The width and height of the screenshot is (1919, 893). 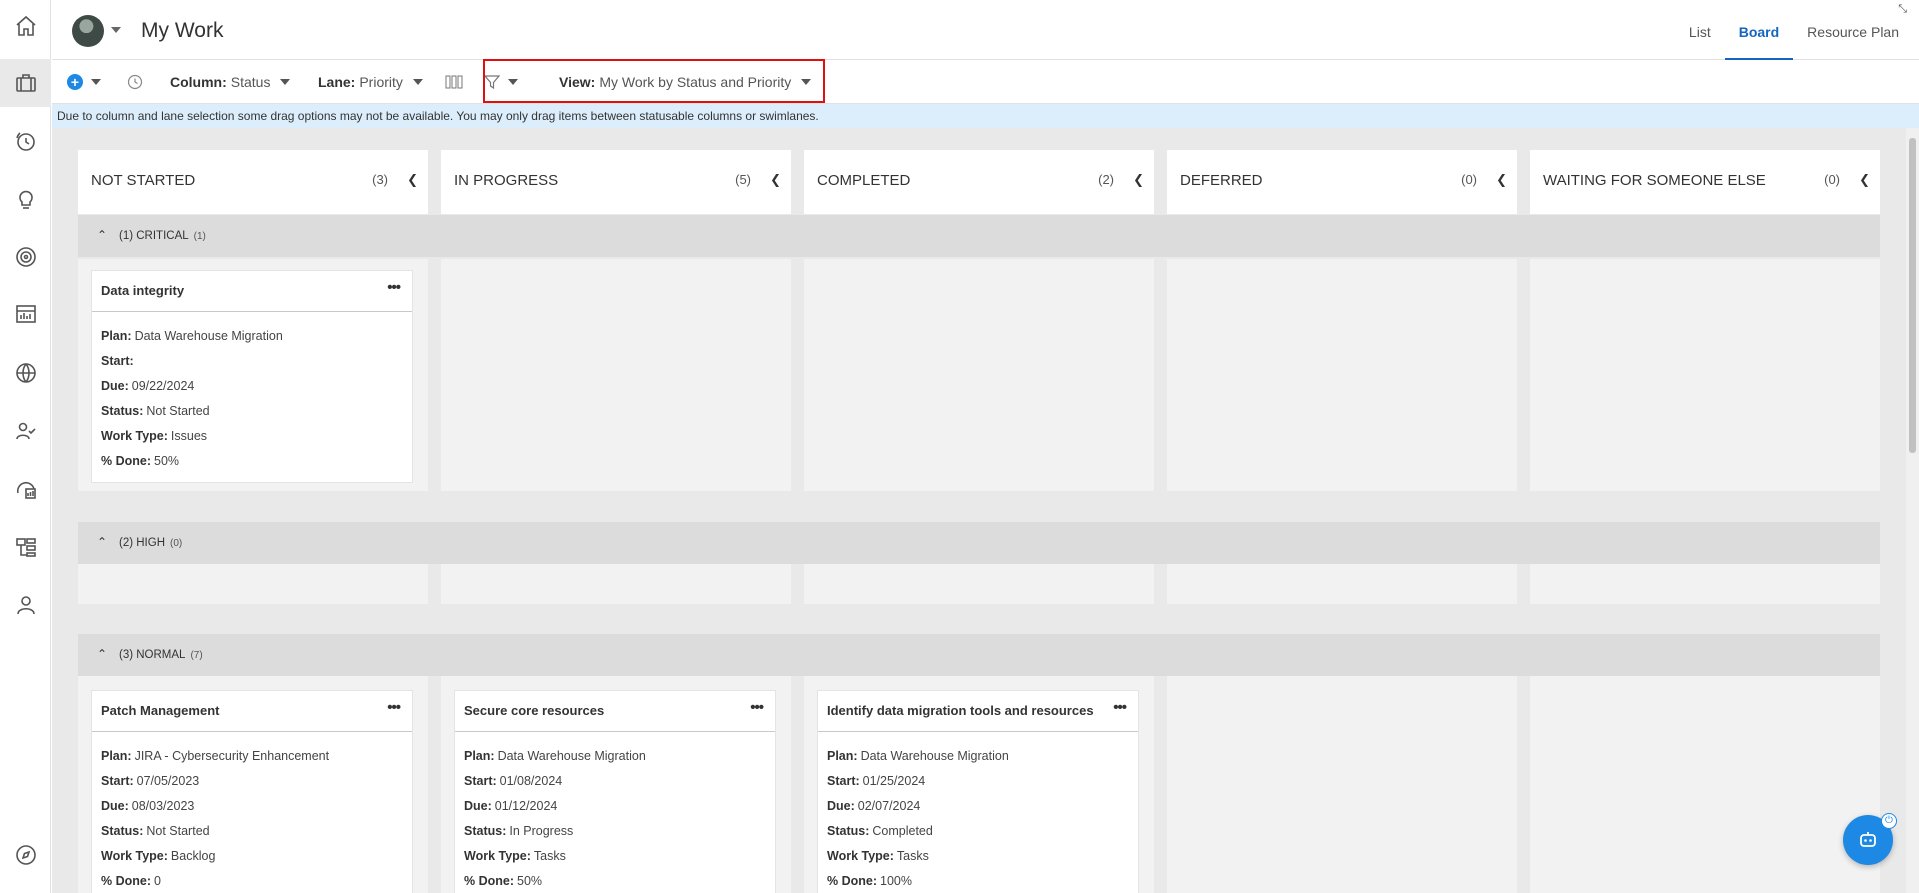 I want to click on assistant-bot-button: ⏻, so click(x=1870, y=839).